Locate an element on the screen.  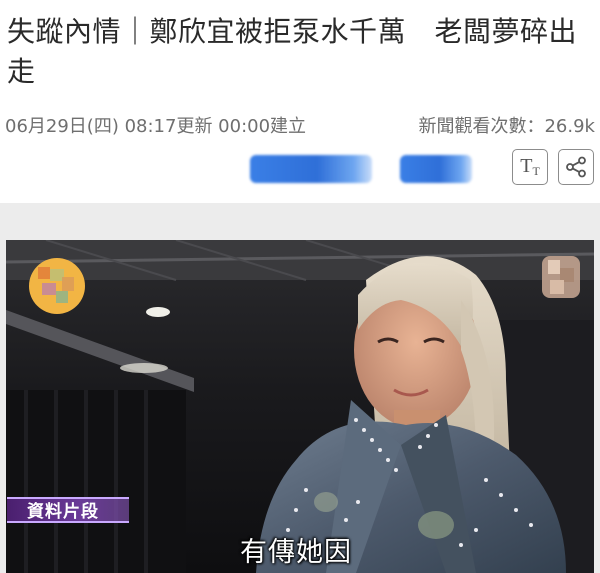
font-size-button: TT is located at coordinates (530, 167).